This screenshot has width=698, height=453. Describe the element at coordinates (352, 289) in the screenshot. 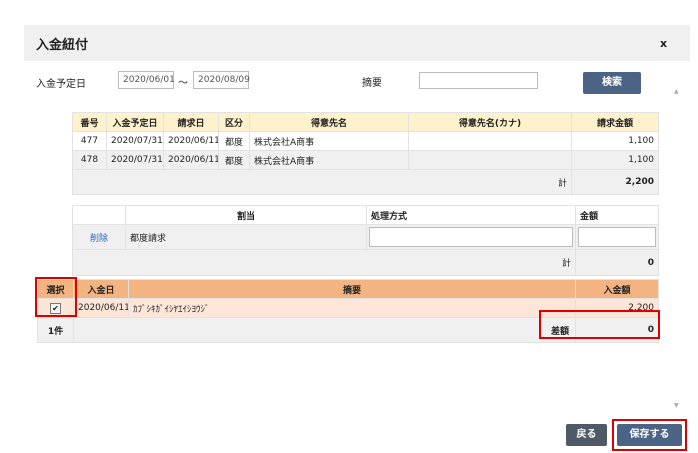

I see `col-header-summary: 摘要` at that location.